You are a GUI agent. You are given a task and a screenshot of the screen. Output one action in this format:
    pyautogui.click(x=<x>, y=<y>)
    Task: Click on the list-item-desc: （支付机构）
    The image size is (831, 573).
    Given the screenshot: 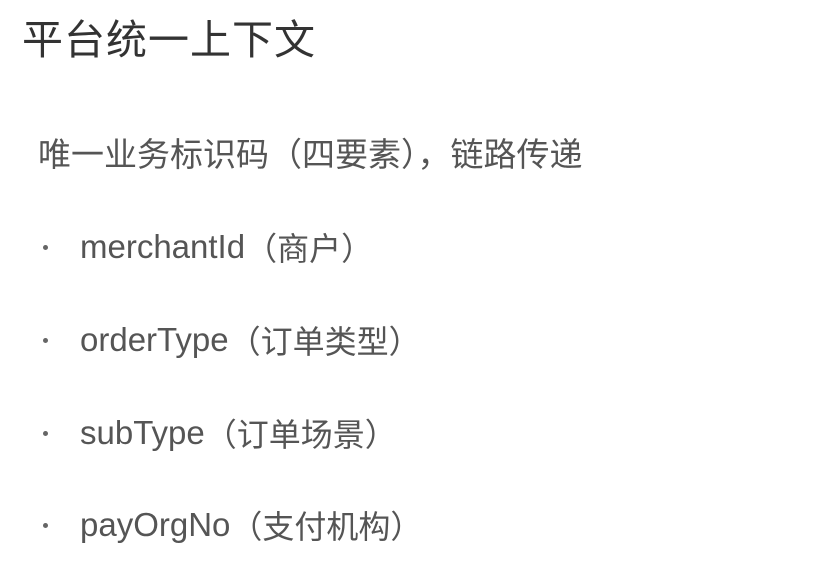 What is the action you would take?
    pyautogui.click(x=326, y=527)
    